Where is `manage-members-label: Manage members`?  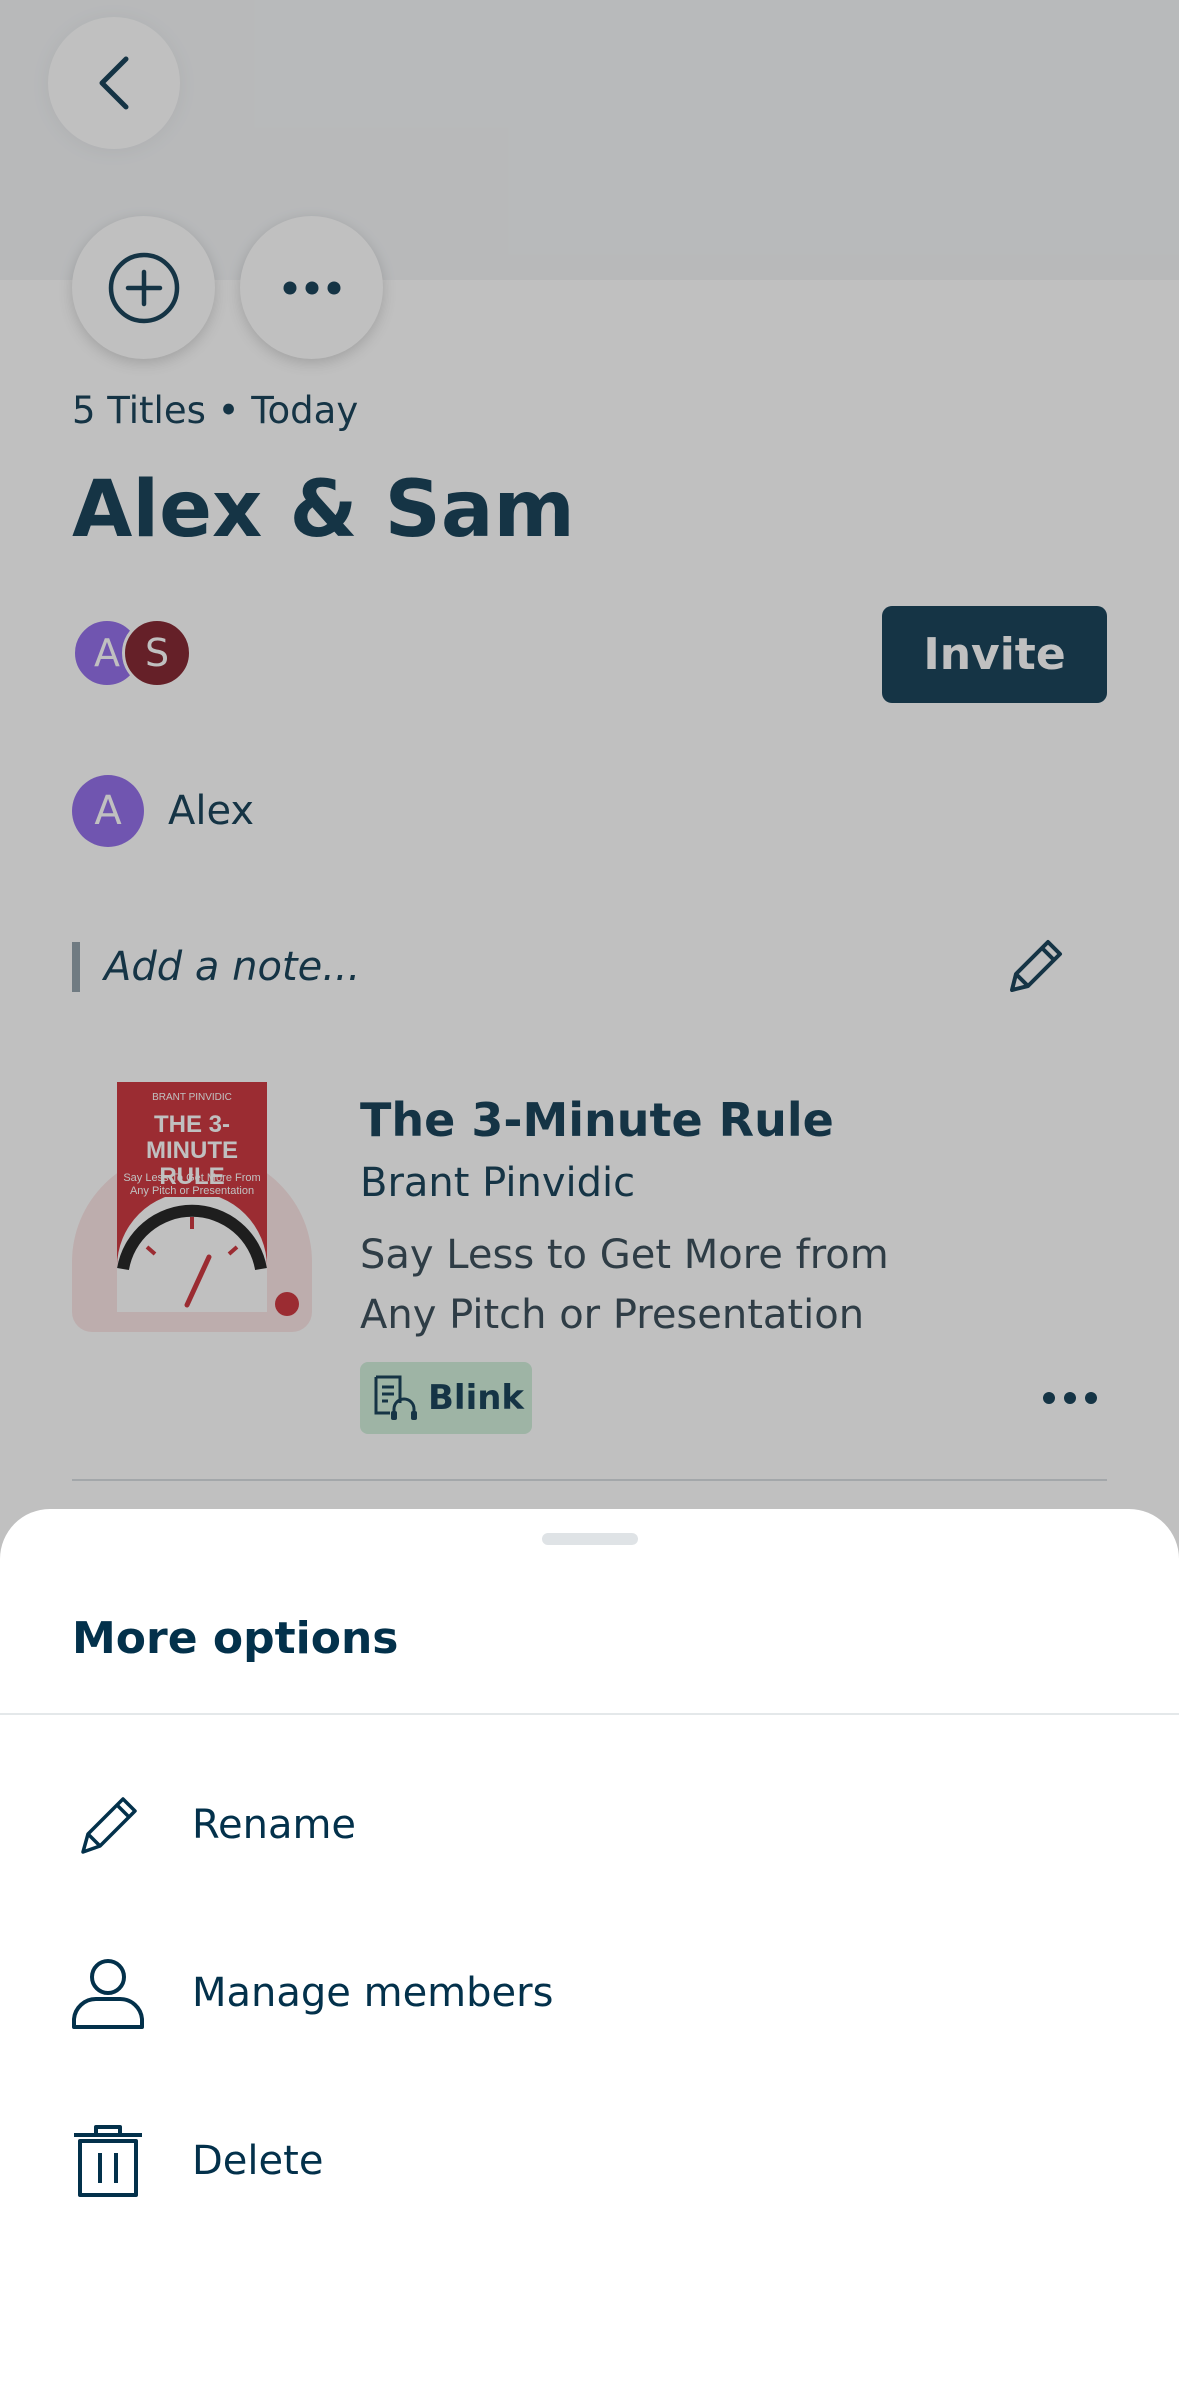 manage-members-label: Manage members is located at coordinates (373, 1993).